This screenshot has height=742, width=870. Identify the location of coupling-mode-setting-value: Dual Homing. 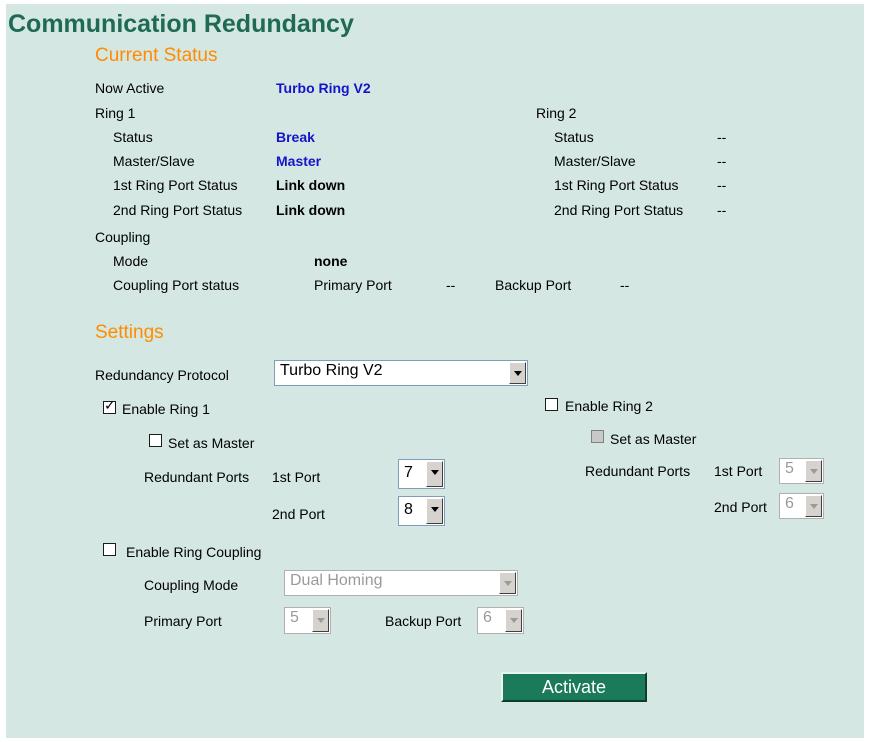
(336, 580).